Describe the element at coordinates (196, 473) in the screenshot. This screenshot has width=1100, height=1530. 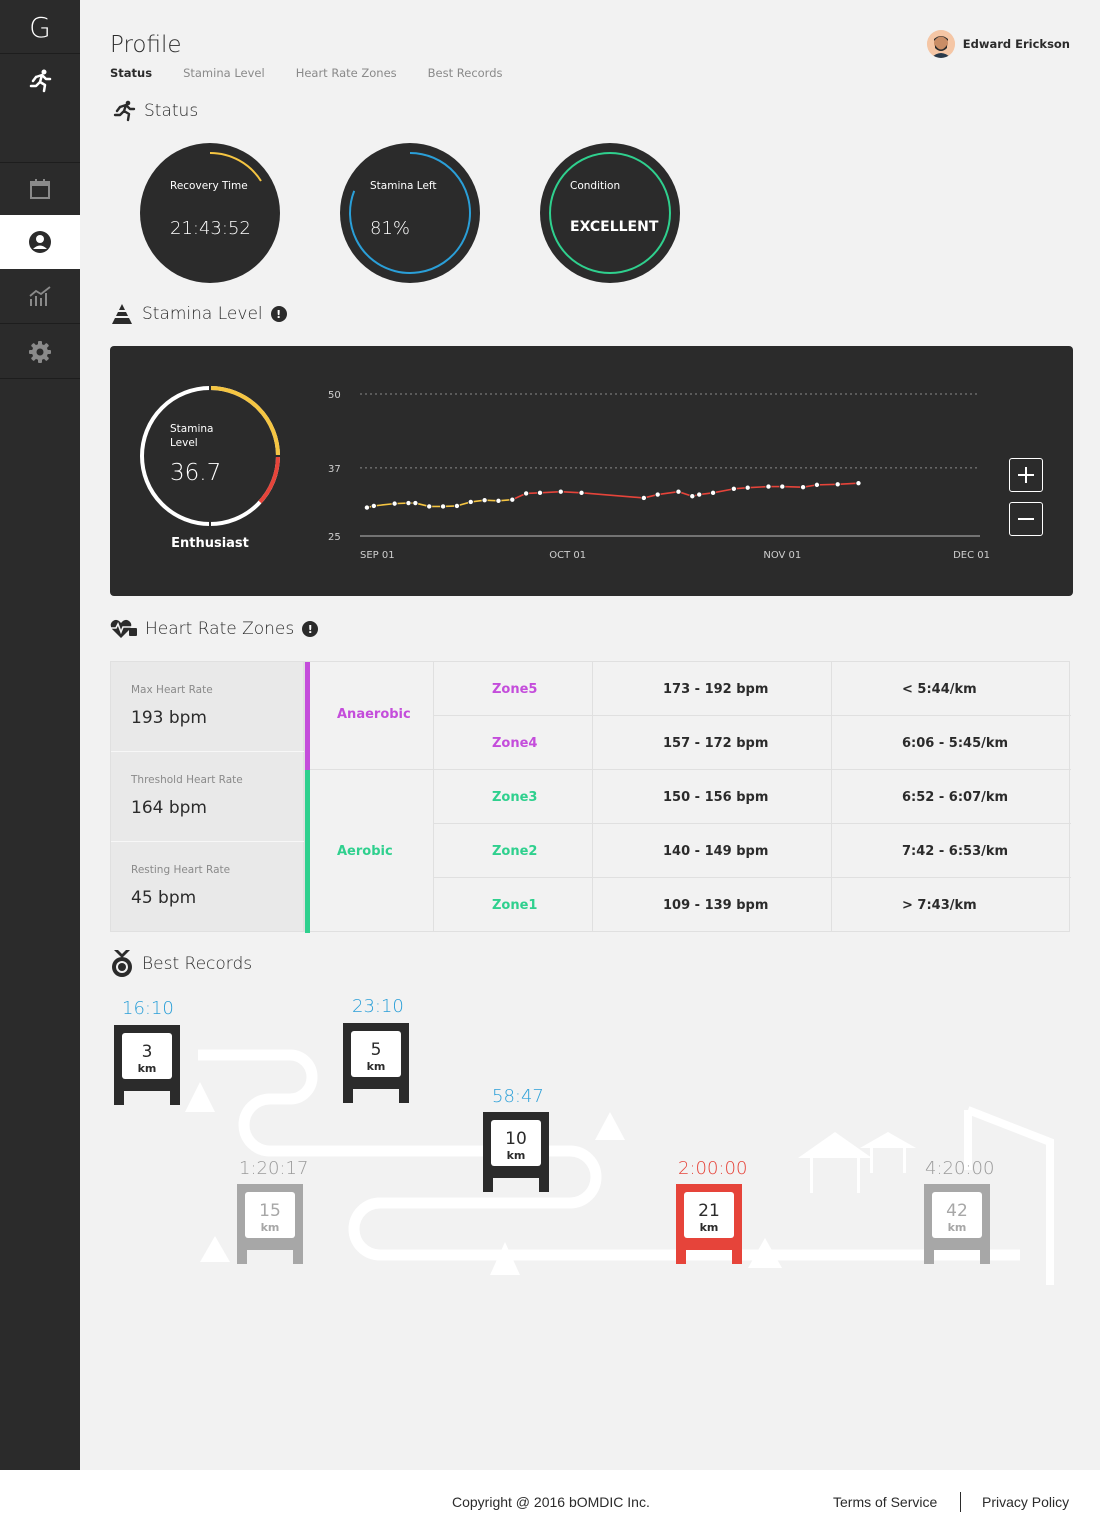
I see `stamina-level-value: 36.7` at that location.